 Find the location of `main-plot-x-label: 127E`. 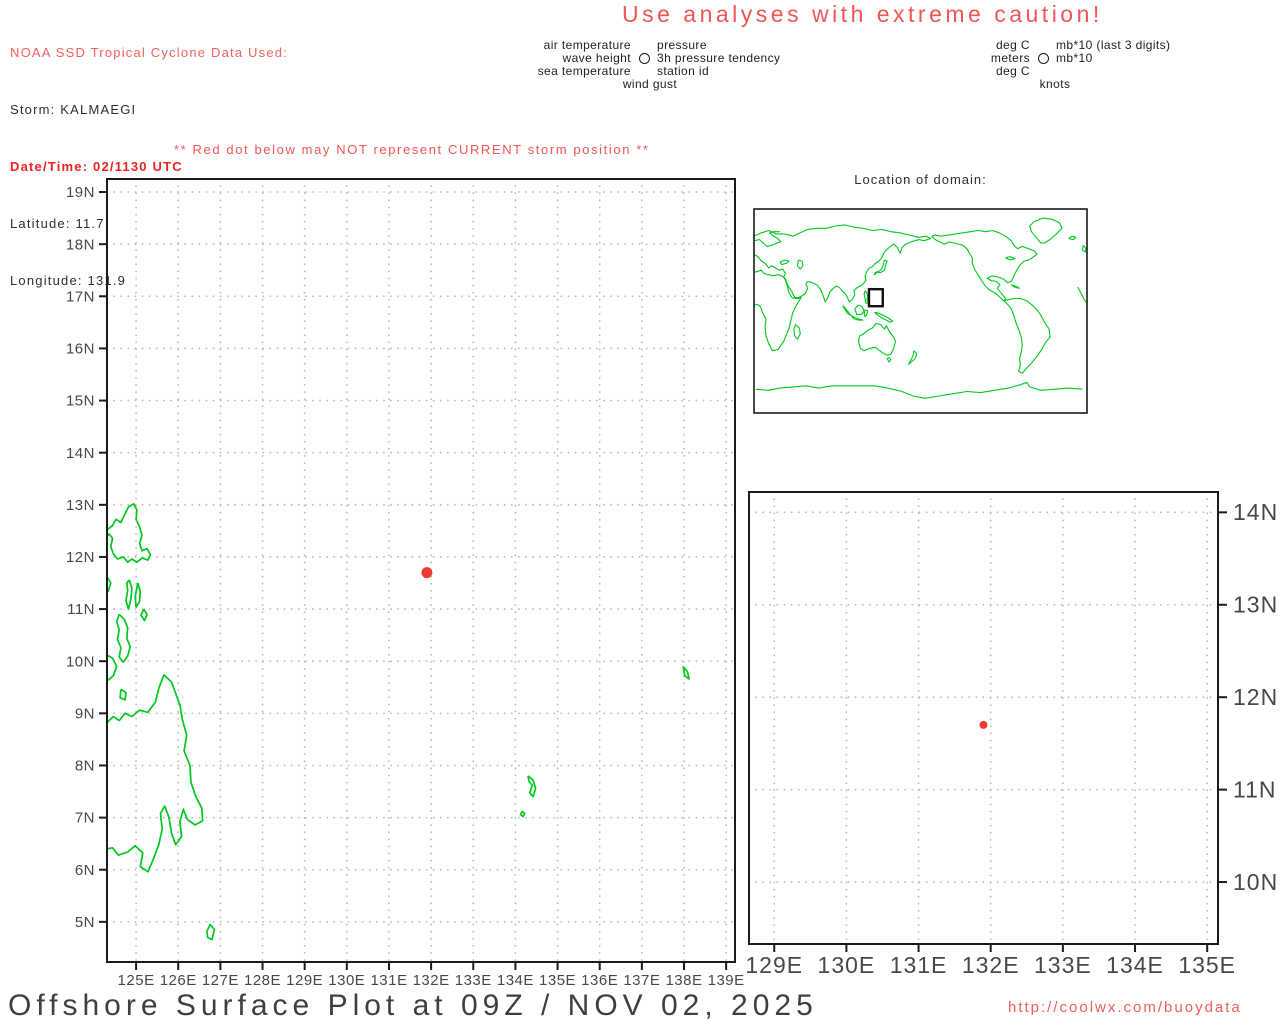

main-plot-x-label: 127E is located at coordinates (220, 980).